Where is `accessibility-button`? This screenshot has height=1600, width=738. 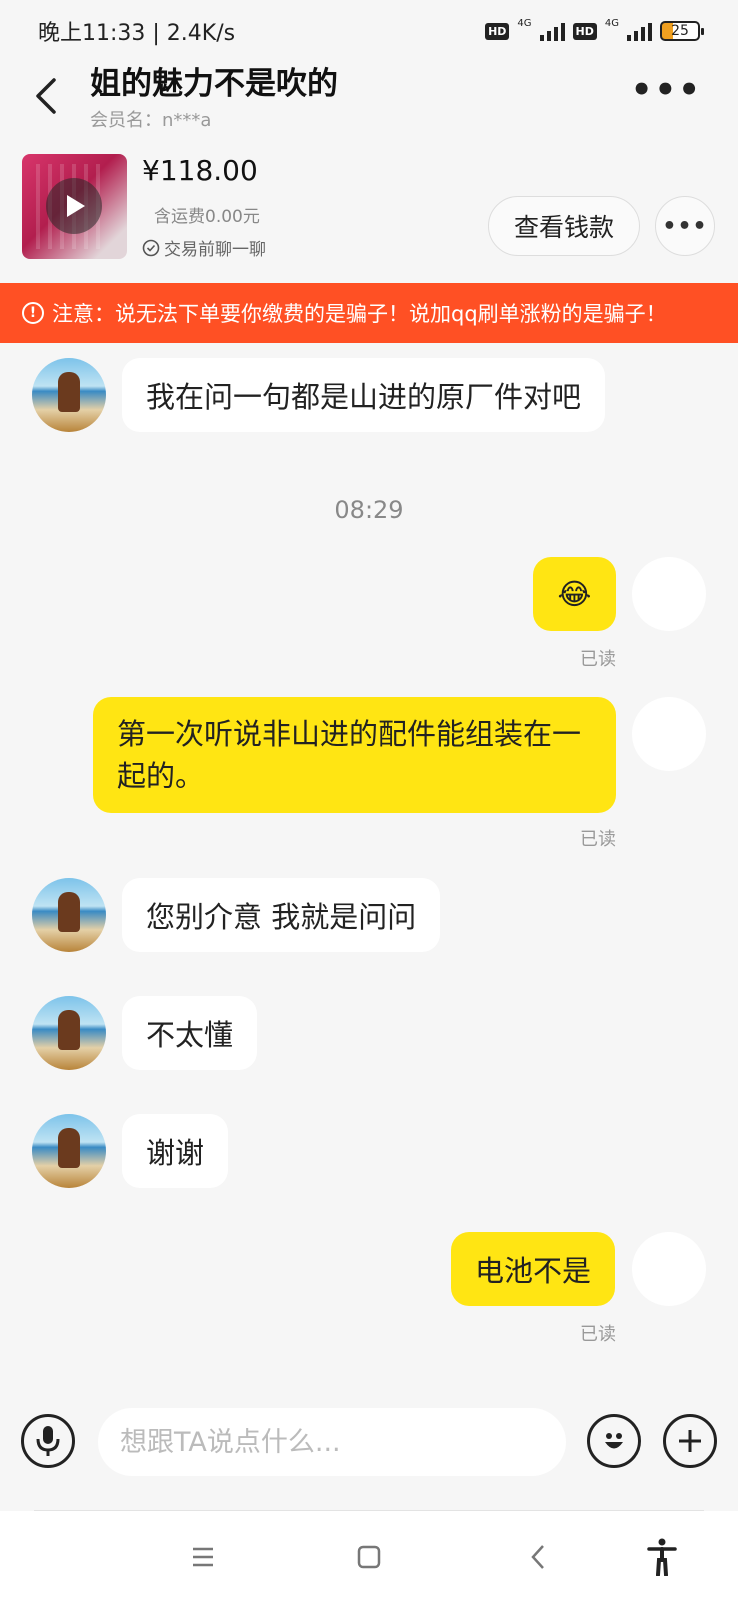 accessibility-button is located at coordinates (662, 1557).